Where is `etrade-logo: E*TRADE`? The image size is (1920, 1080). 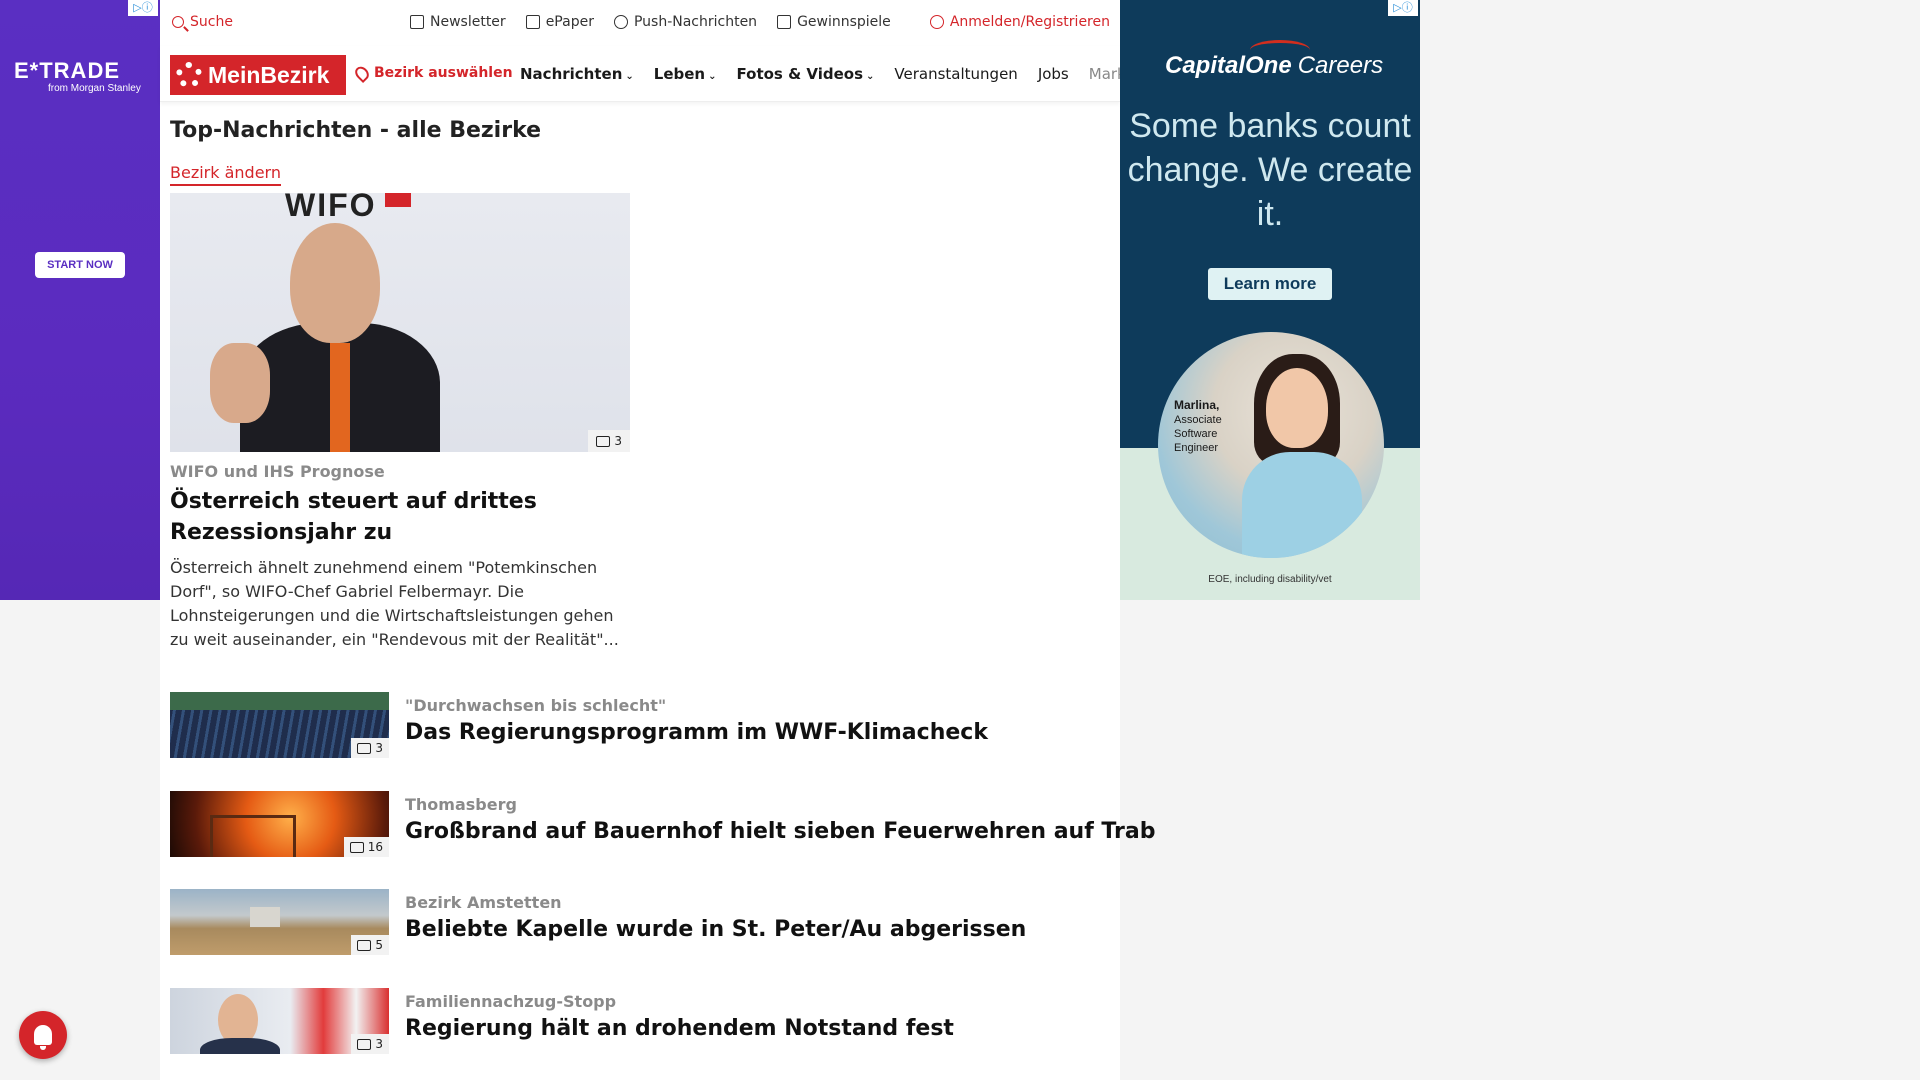
etrade-logo: E*TRADE is located at coordinates (67, 70).